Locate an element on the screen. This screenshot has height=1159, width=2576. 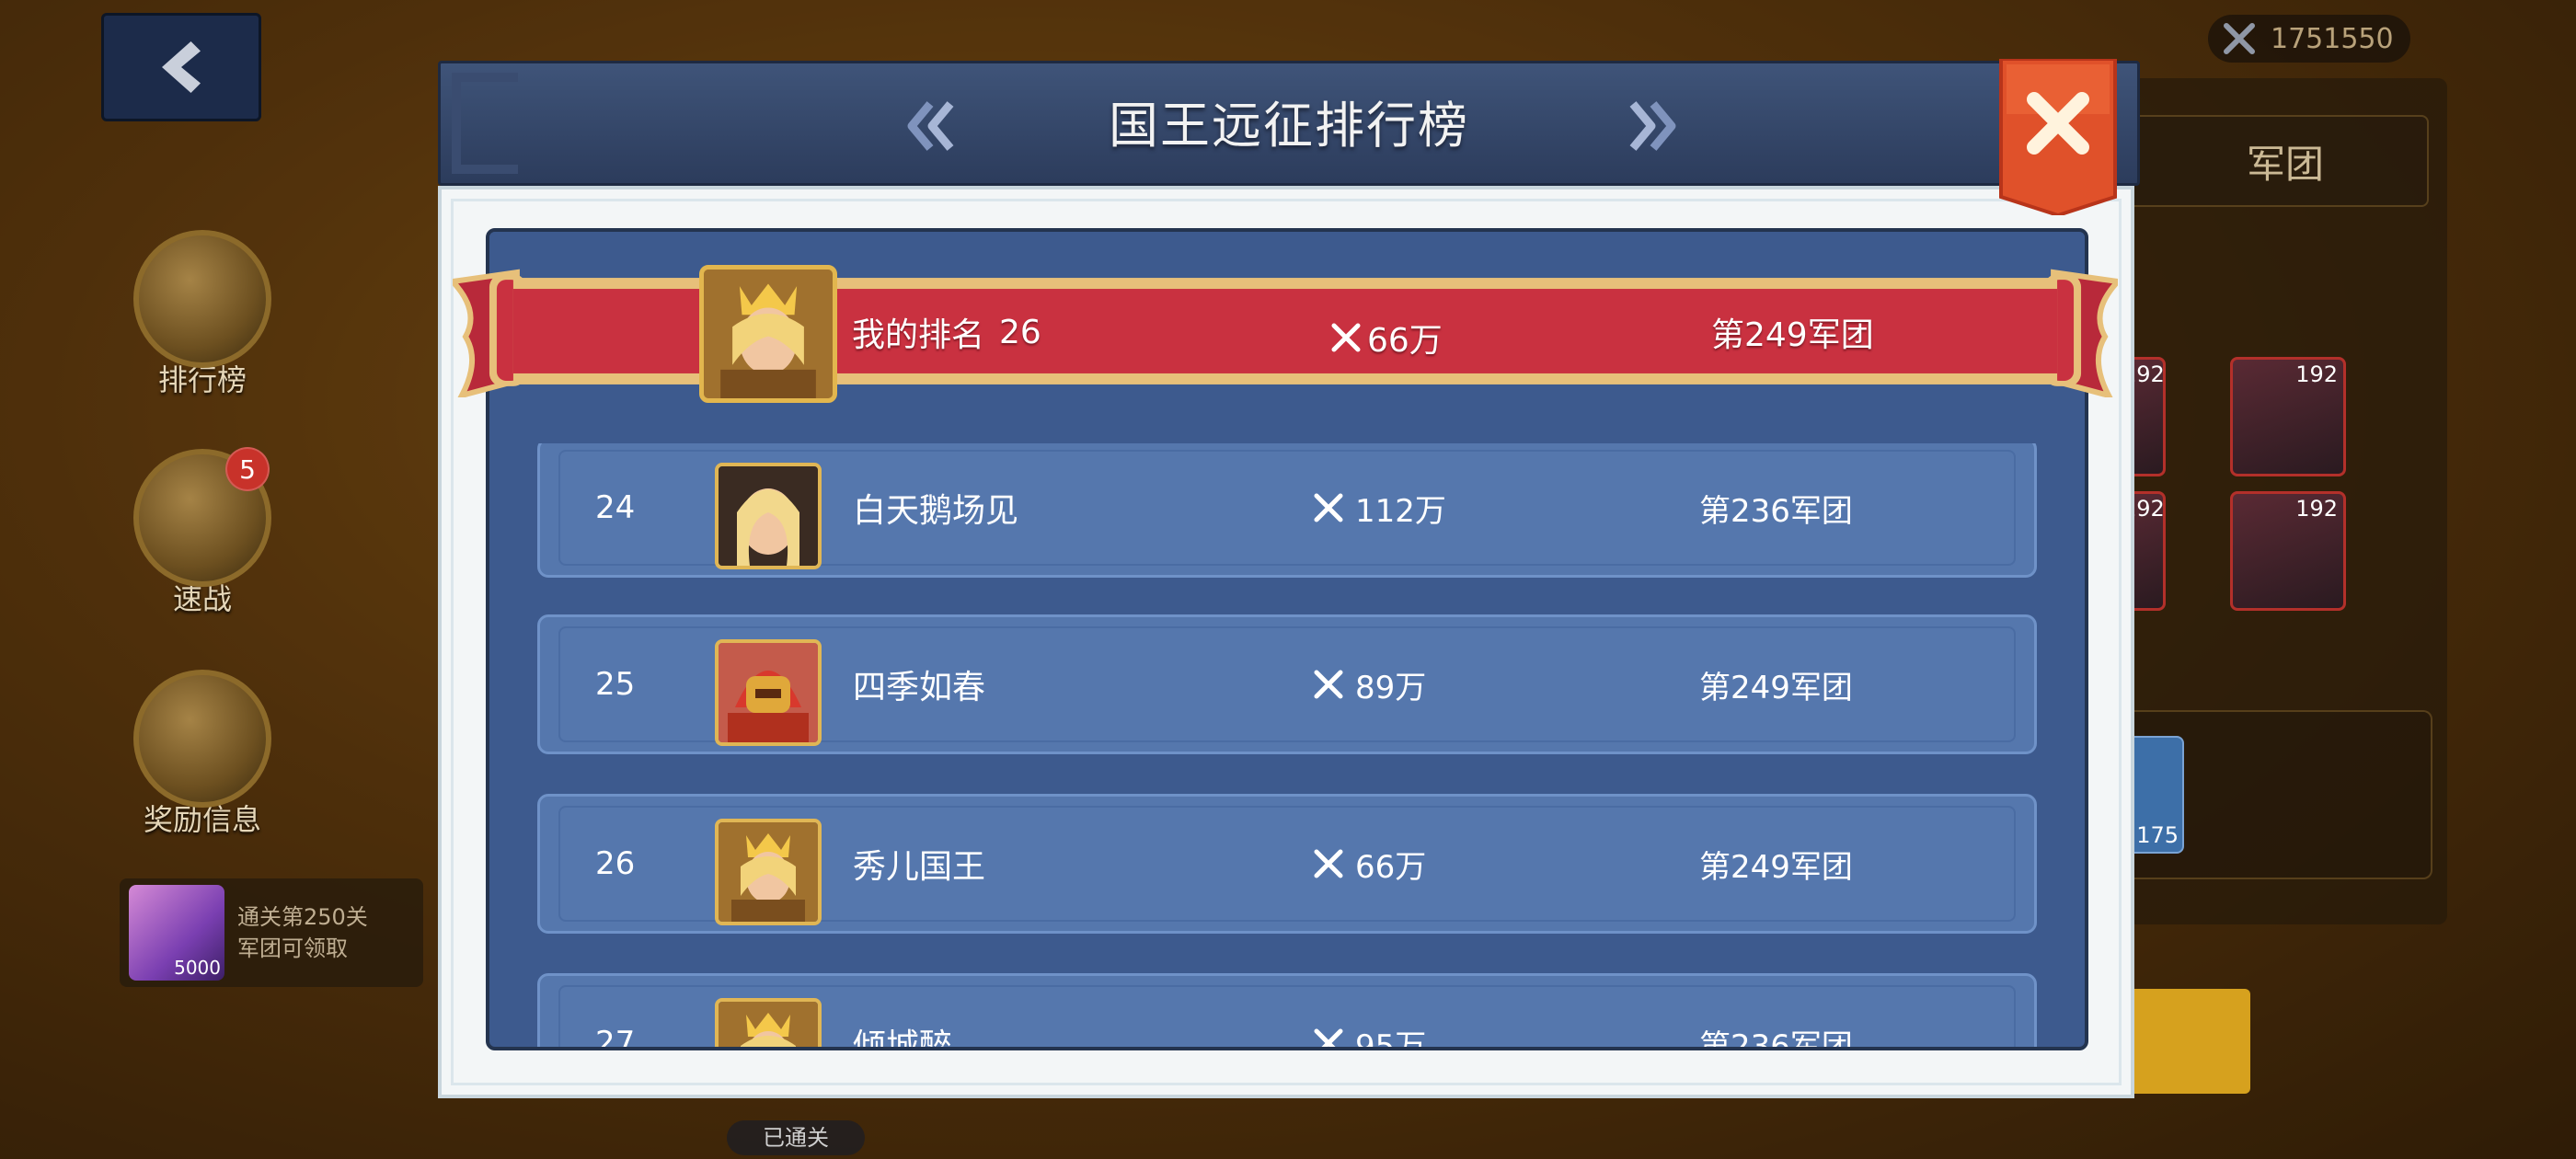
modal-header: 国王远征排行榜 is located at coordinates (1289, 123).